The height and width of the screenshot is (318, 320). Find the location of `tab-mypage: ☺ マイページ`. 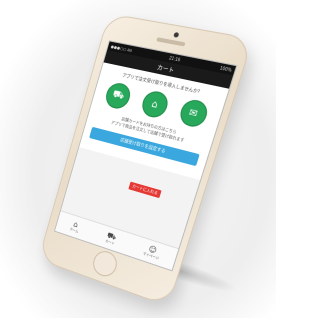

tab-mypage: ☺ マイページ is located at coordinates (152, 252).